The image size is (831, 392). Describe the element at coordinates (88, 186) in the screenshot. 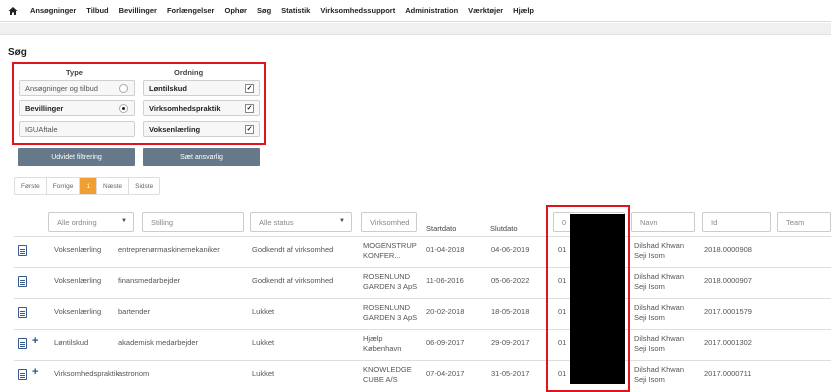

I see `pager-current: 1` at that location.